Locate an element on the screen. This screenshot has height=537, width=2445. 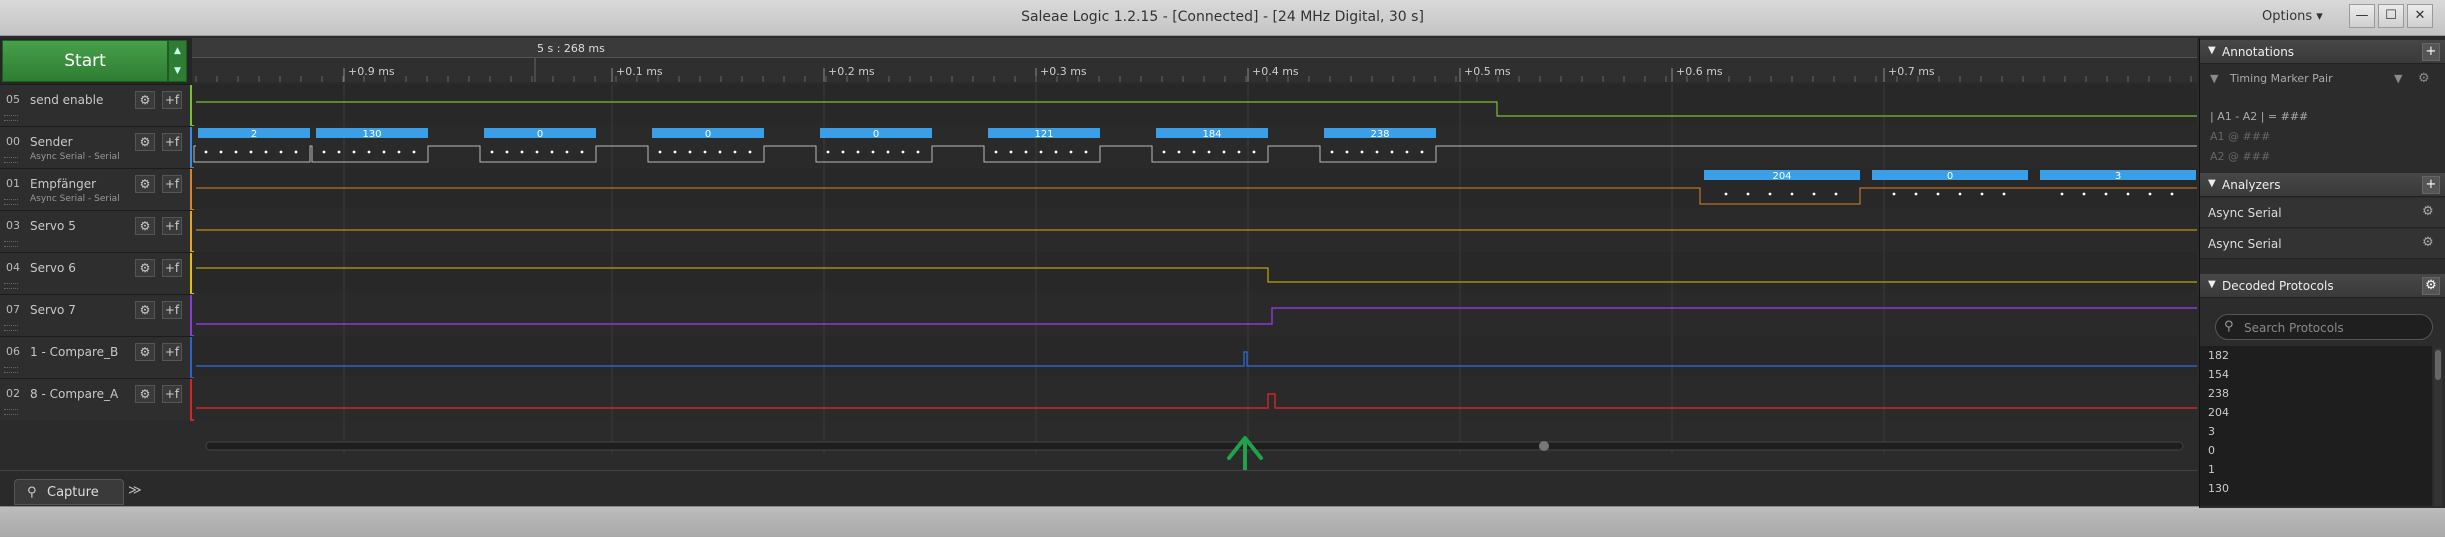
byte-label: 121 is located at coordinates (1043, 134).